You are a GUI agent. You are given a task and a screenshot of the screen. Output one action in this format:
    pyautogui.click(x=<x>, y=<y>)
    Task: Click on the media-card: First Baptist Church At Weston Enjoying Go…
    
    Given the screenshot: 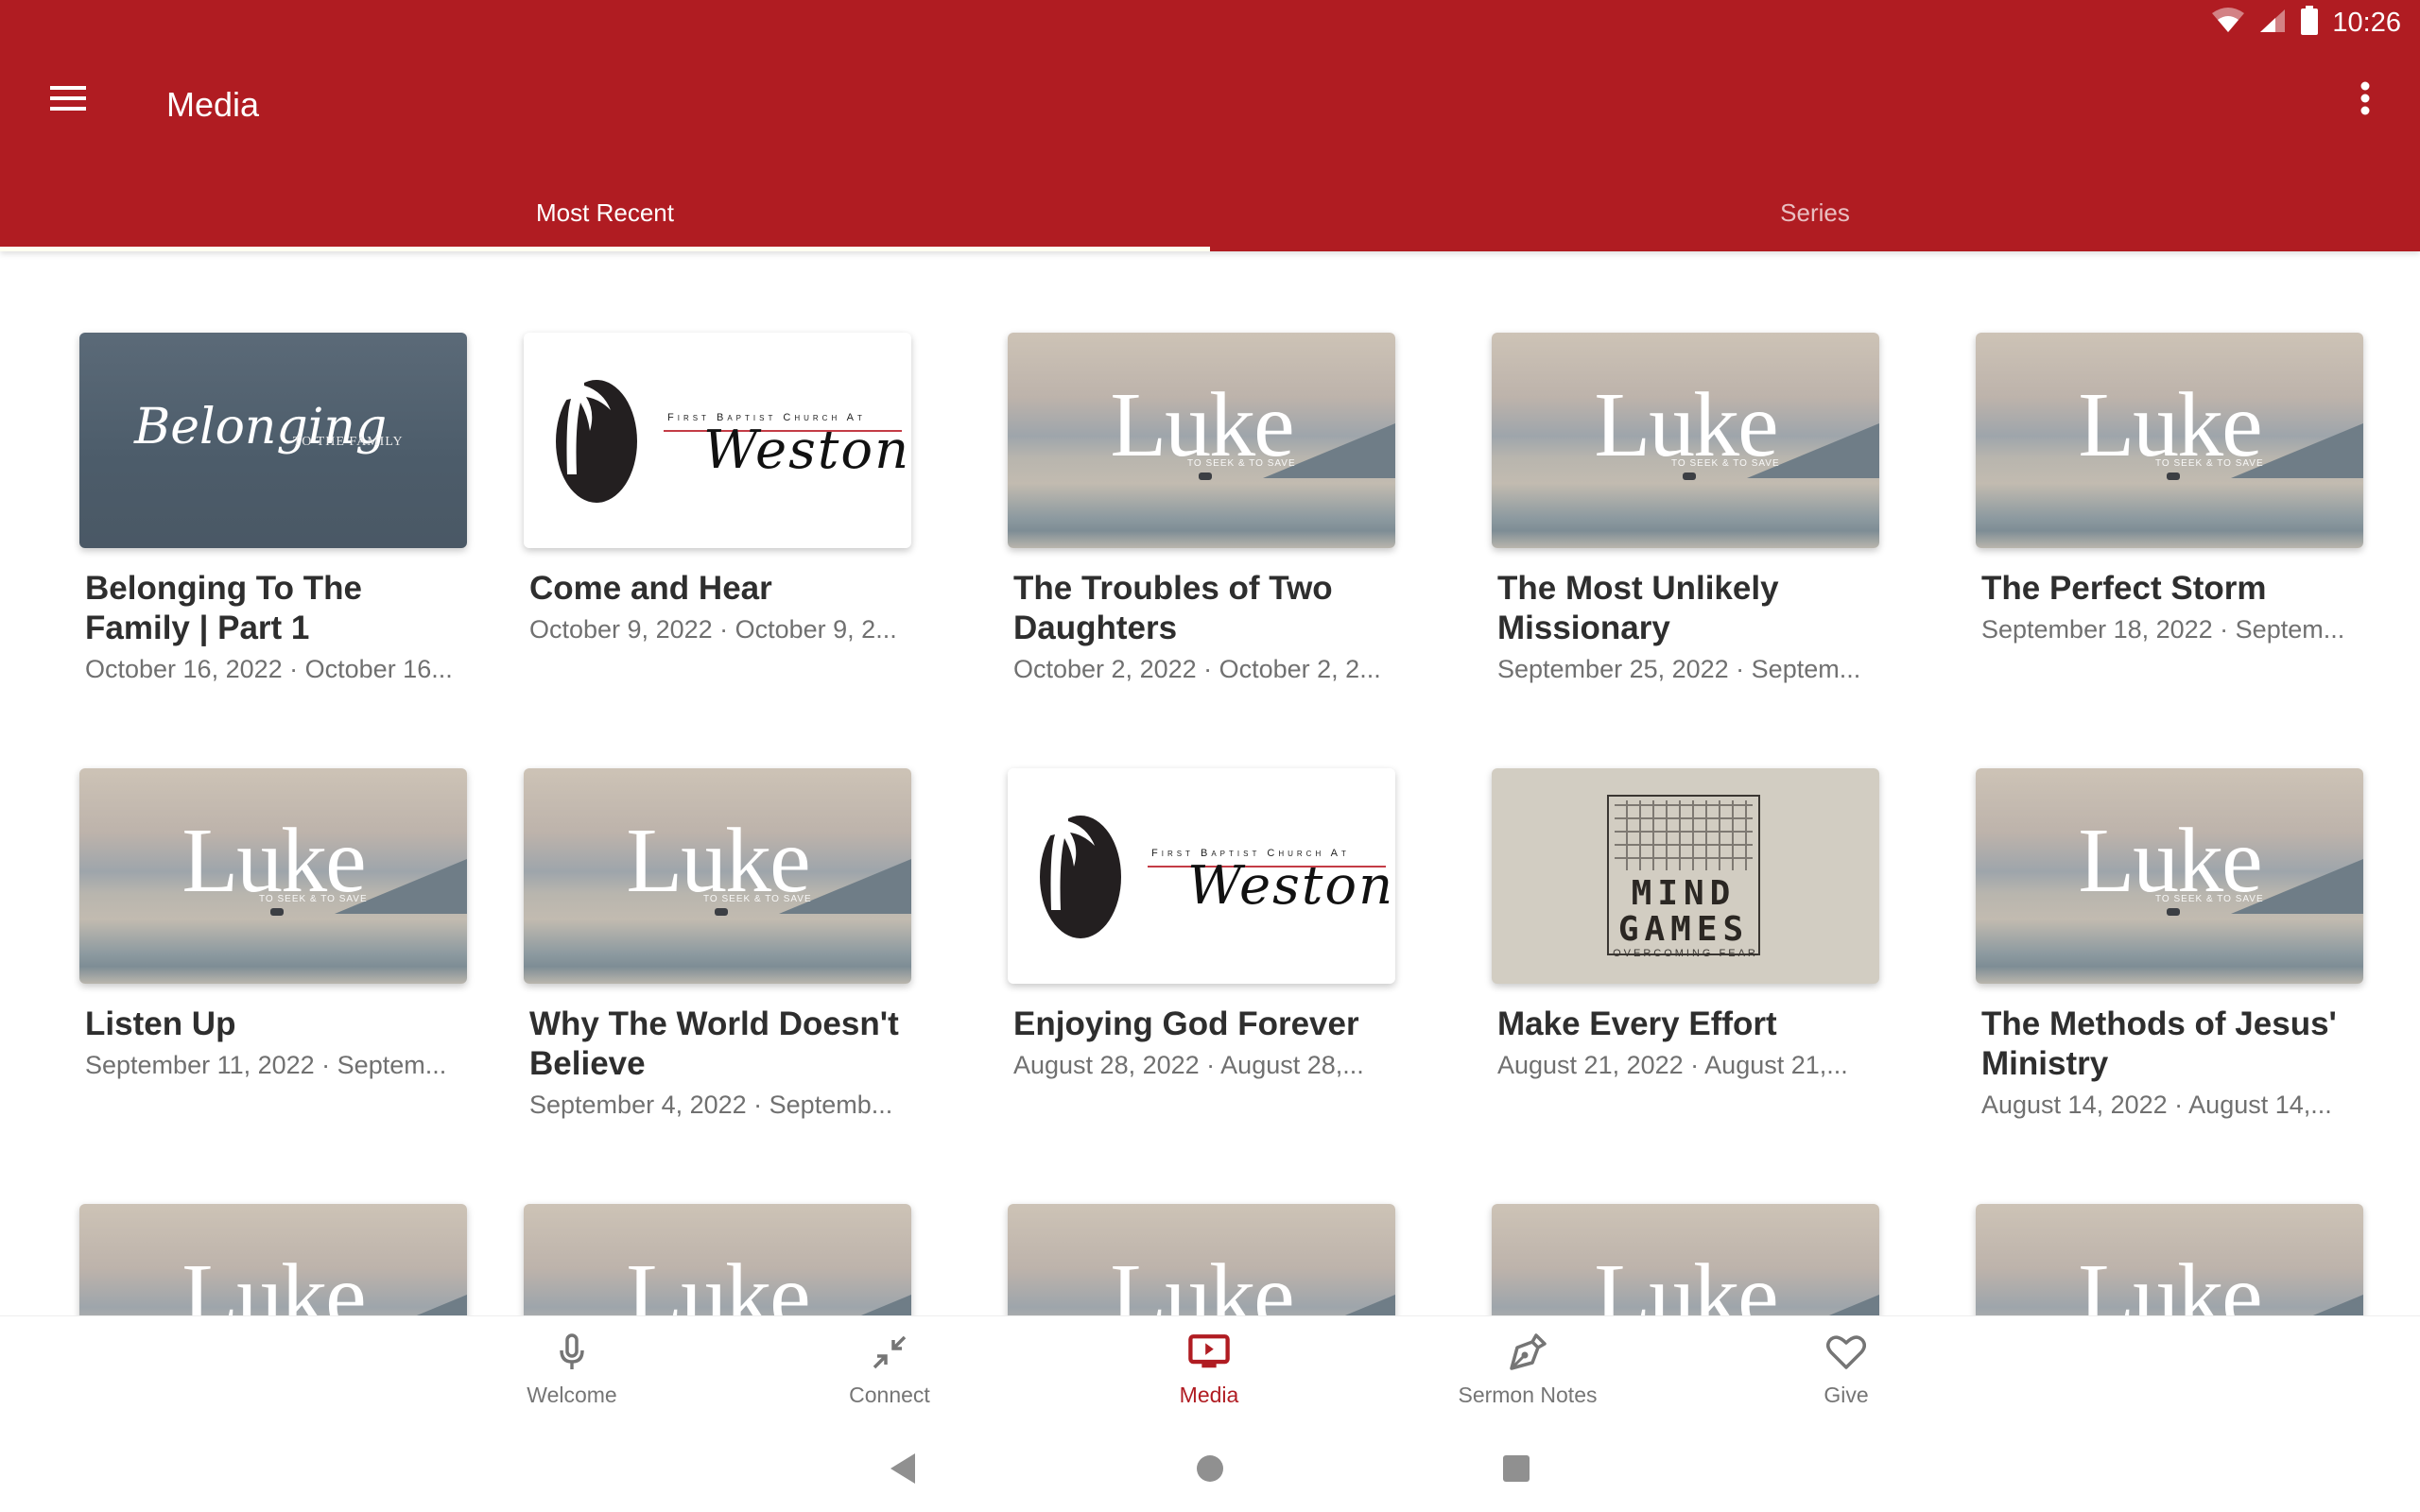 What is the action you would take?
    pyautogui.click(x=1201, y=926)
    